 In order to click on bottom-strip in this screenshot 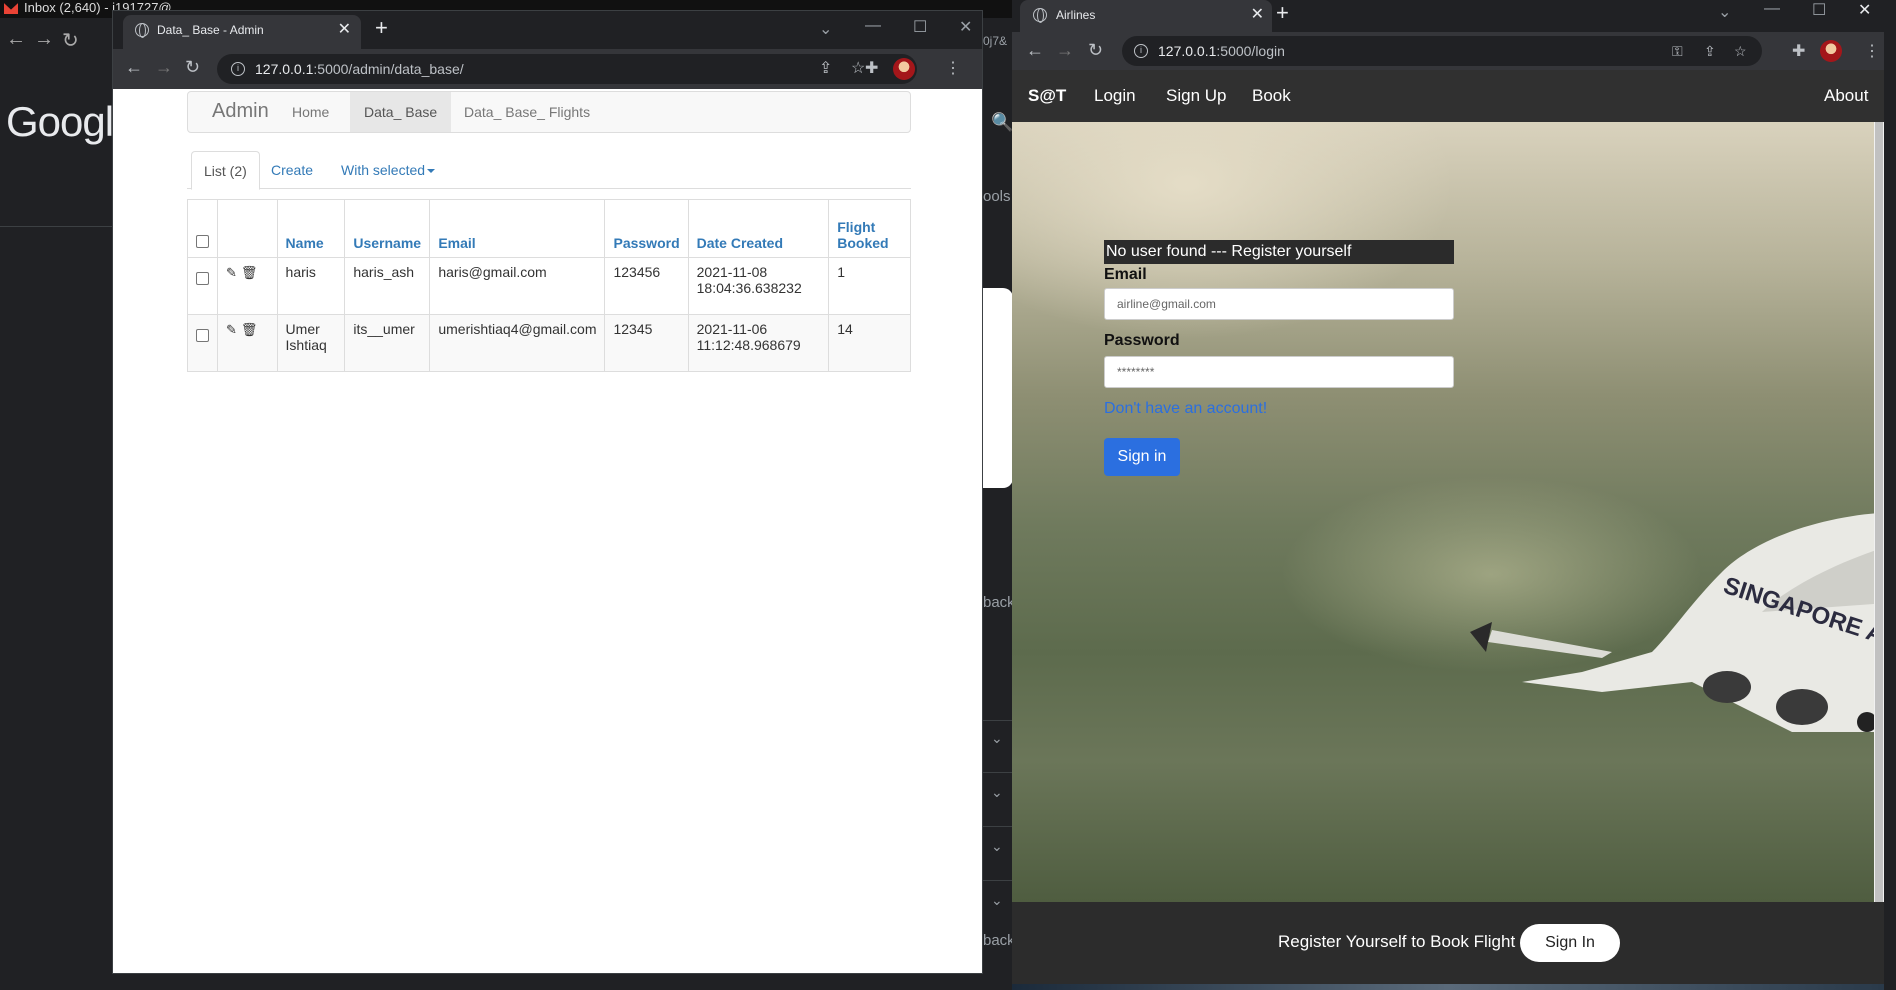, I will do `click(1448, 987)`.